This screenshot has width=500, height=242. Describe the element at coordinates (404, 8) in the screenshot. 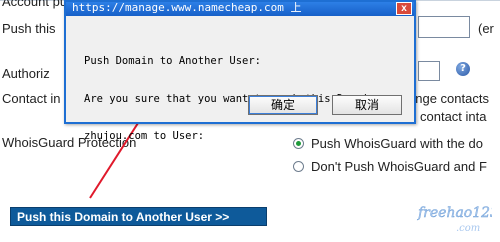

I see `close-icon: x` at that location.